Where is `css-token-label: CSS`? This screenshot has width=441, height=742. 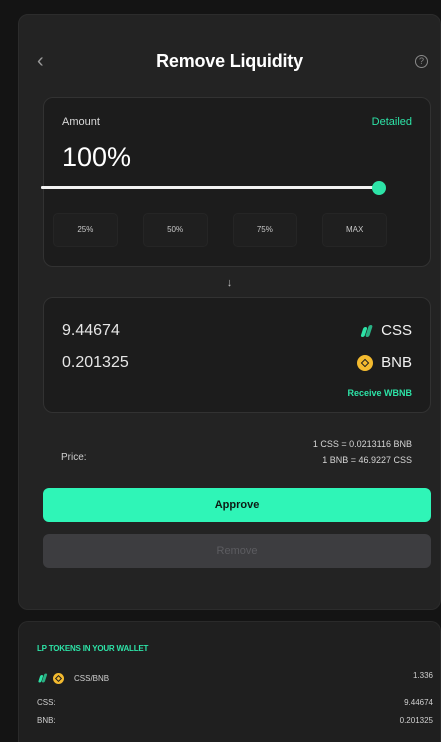 css-token-label: CSS is located at coordinates (396, 330).